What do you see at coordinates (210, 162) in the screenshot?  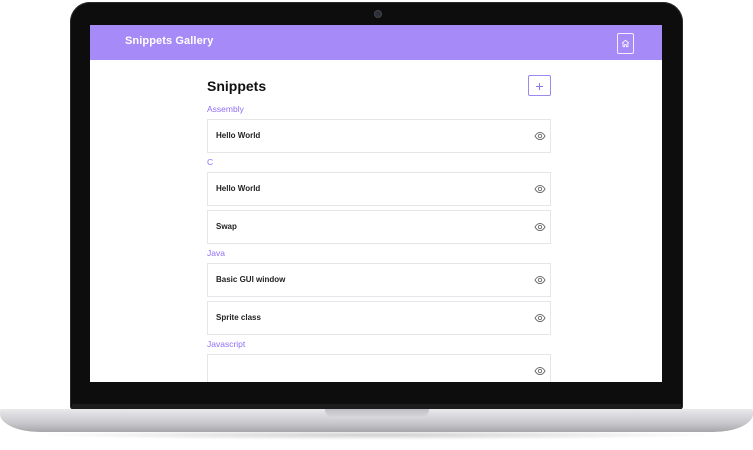 I see `category-label: C` at bounding box center [210, 162].